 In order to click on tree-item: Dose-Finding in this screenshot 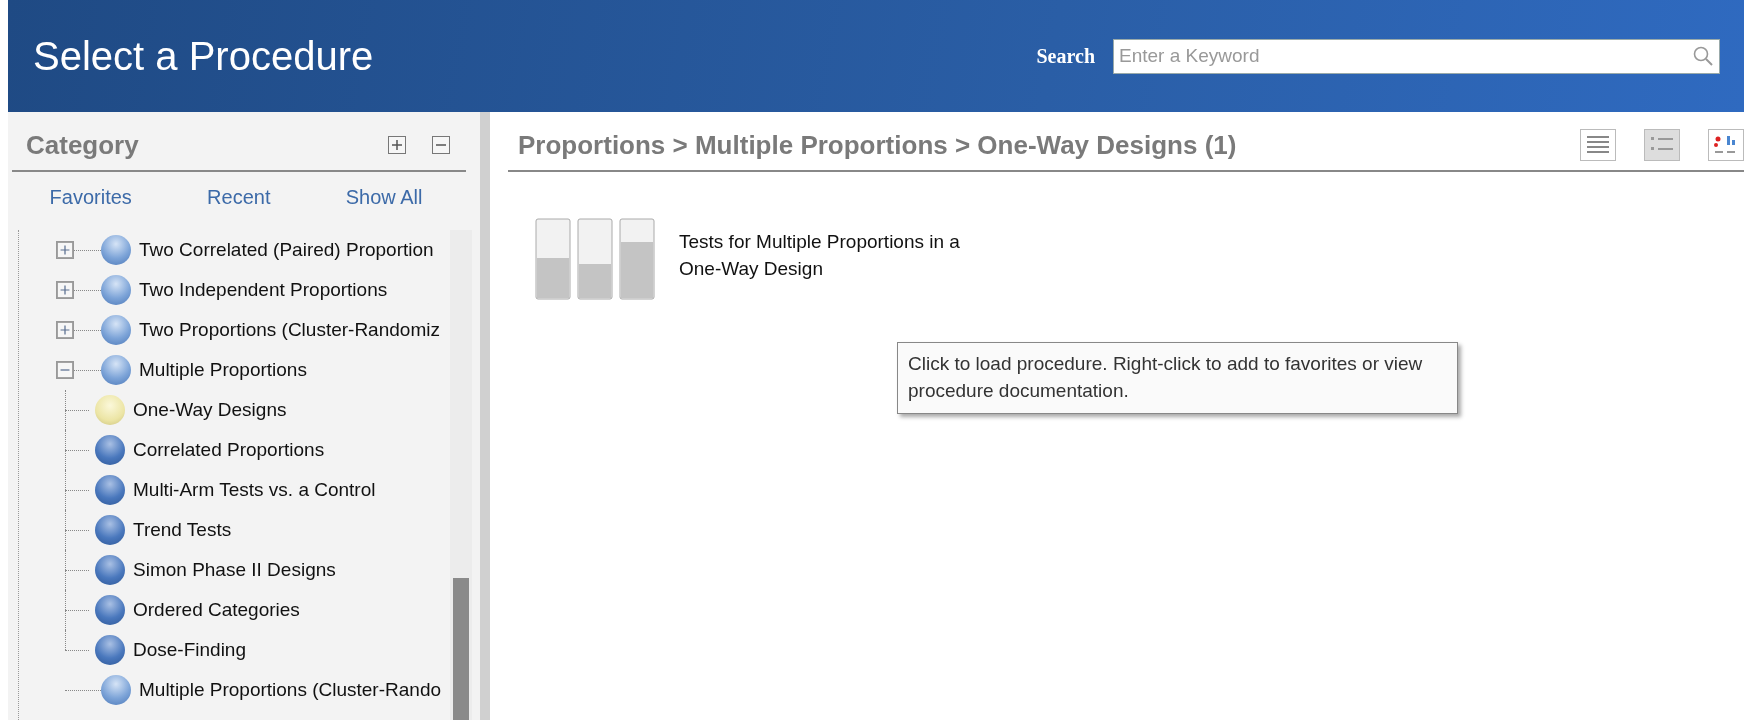, I will do `click(189, 650)`.